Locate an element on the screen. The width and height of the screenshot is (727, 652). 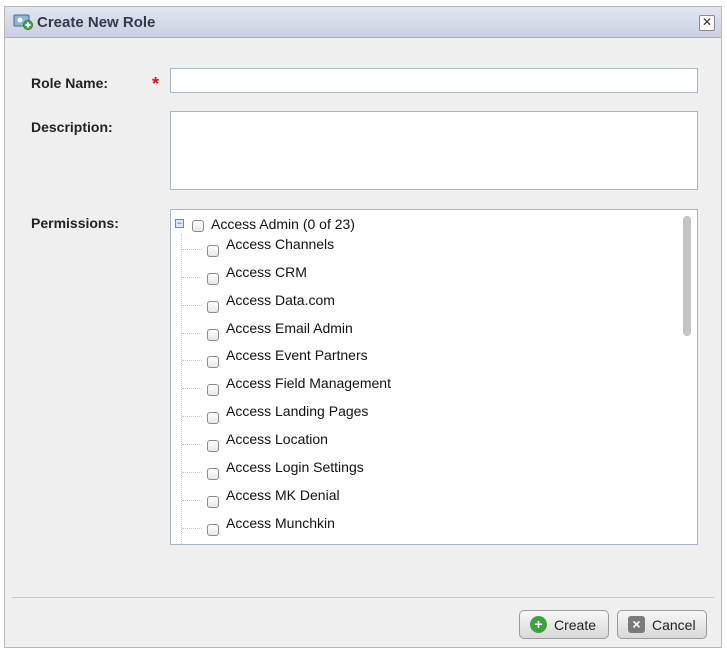
cancel-button: × Cancel is located at coordinates (662, 624).